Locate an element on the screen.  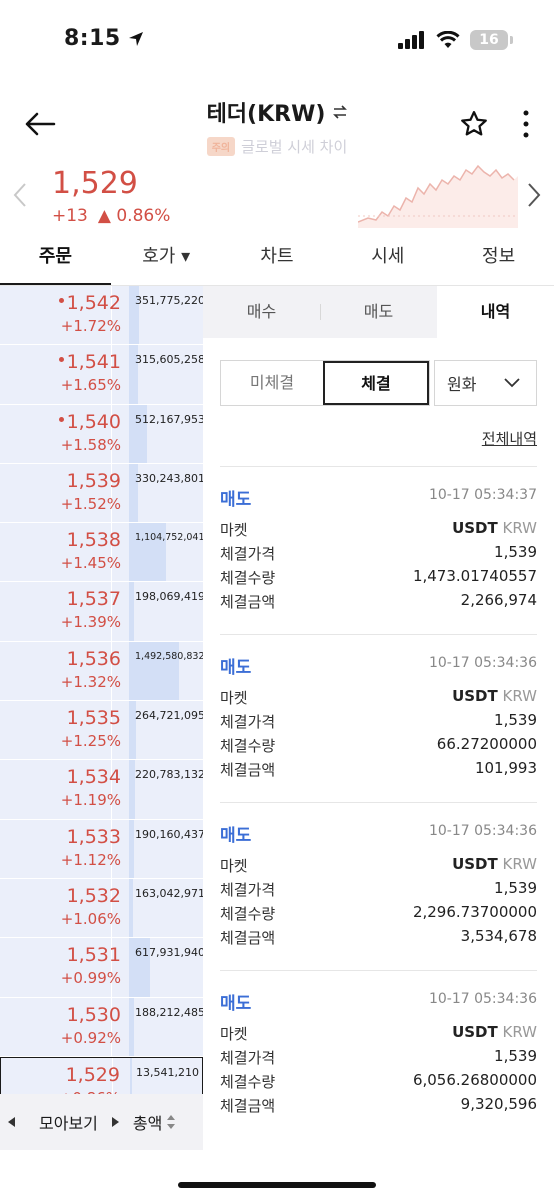
tab-orderbook: 호가 ▾ is located at coordinates (166, 261).